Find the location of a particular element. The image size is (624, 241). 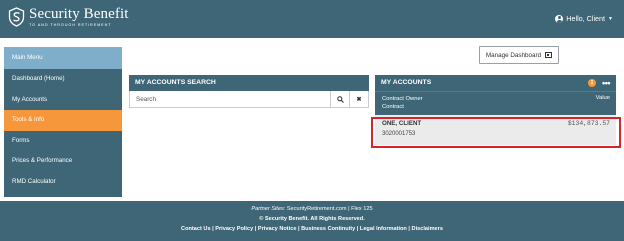

search-button is located at coordinates (339, 99).